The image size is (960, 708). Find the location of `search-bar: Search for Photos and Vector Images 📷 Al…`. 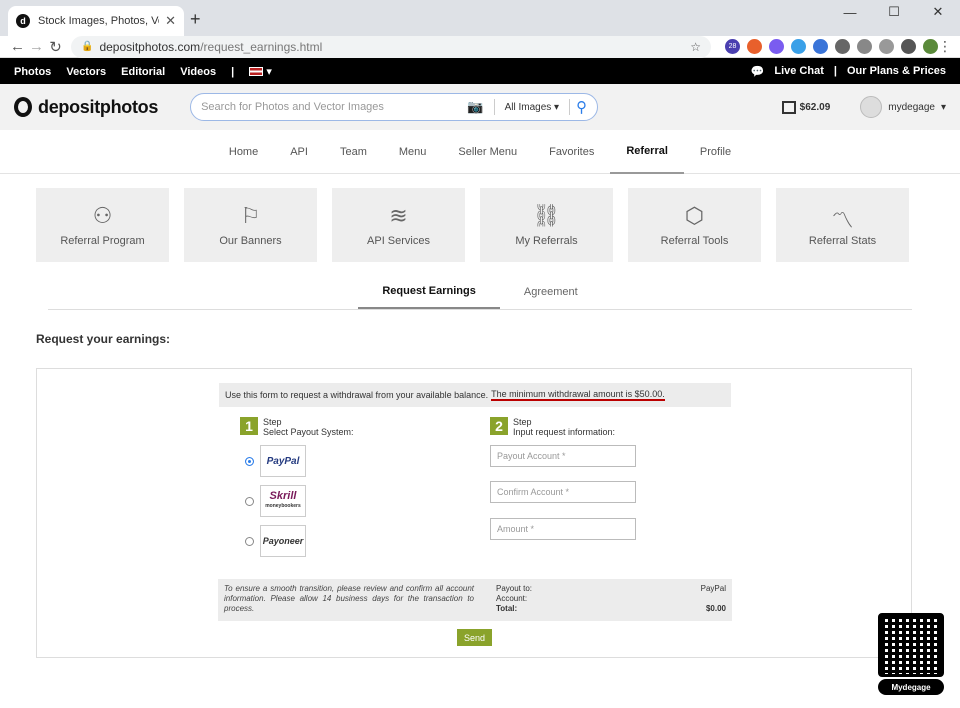

search-bar: Search for Photos and Vector Images 📷 Al… is located at coordinates (394, 107).